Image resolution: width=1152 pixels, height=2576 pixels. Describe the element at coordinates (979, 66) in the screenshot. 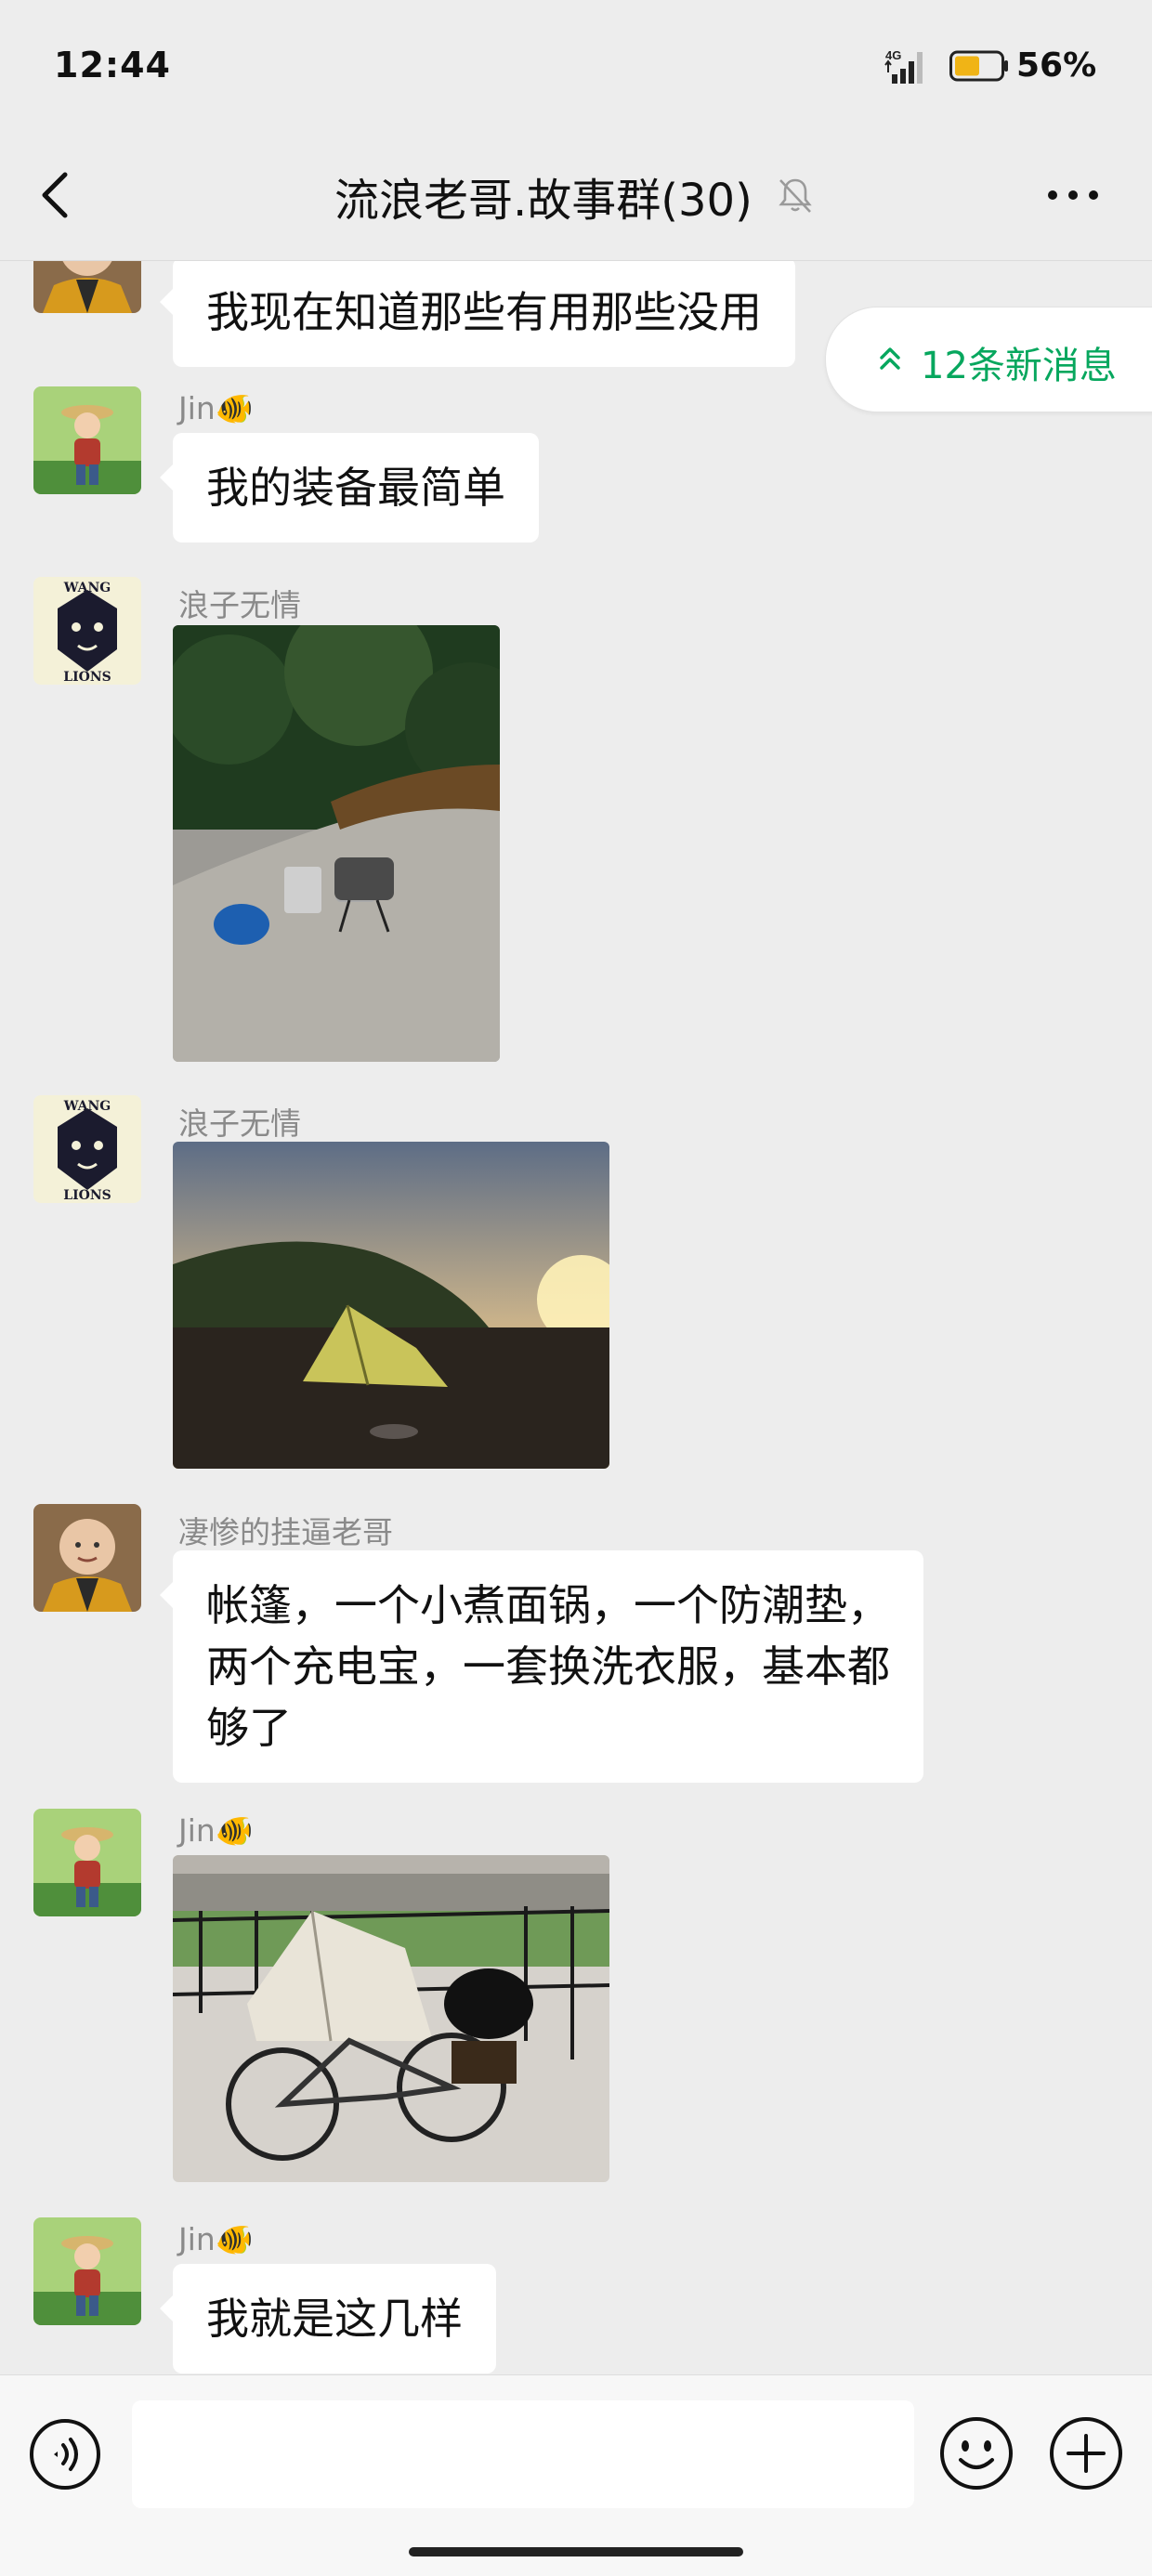

I see `battery-icon` at that location.